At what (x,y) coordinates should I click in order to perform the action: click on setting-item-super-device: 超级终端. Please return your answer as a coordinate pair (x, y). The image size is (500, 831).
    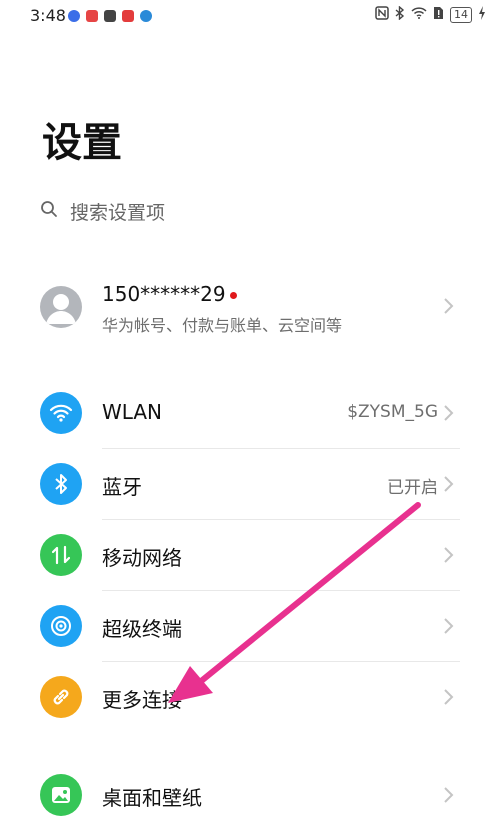
    Looking at the image, I should click on (250, 626).